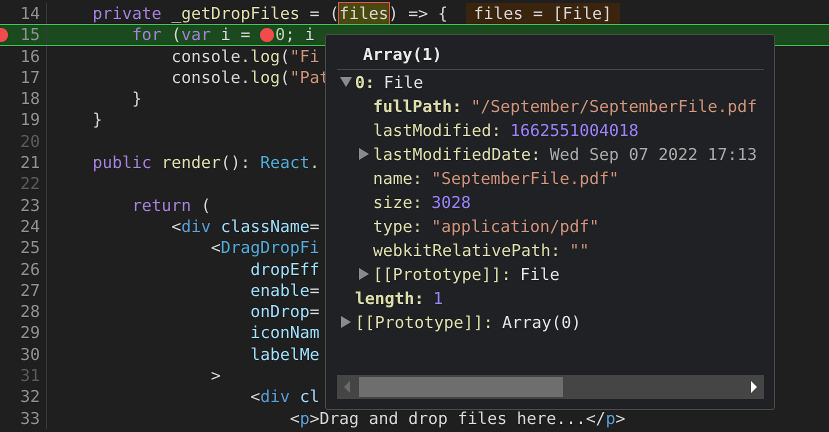 This screenshot has height=432, width=829. I want to click on code-text: enable=, so click(285, 291).